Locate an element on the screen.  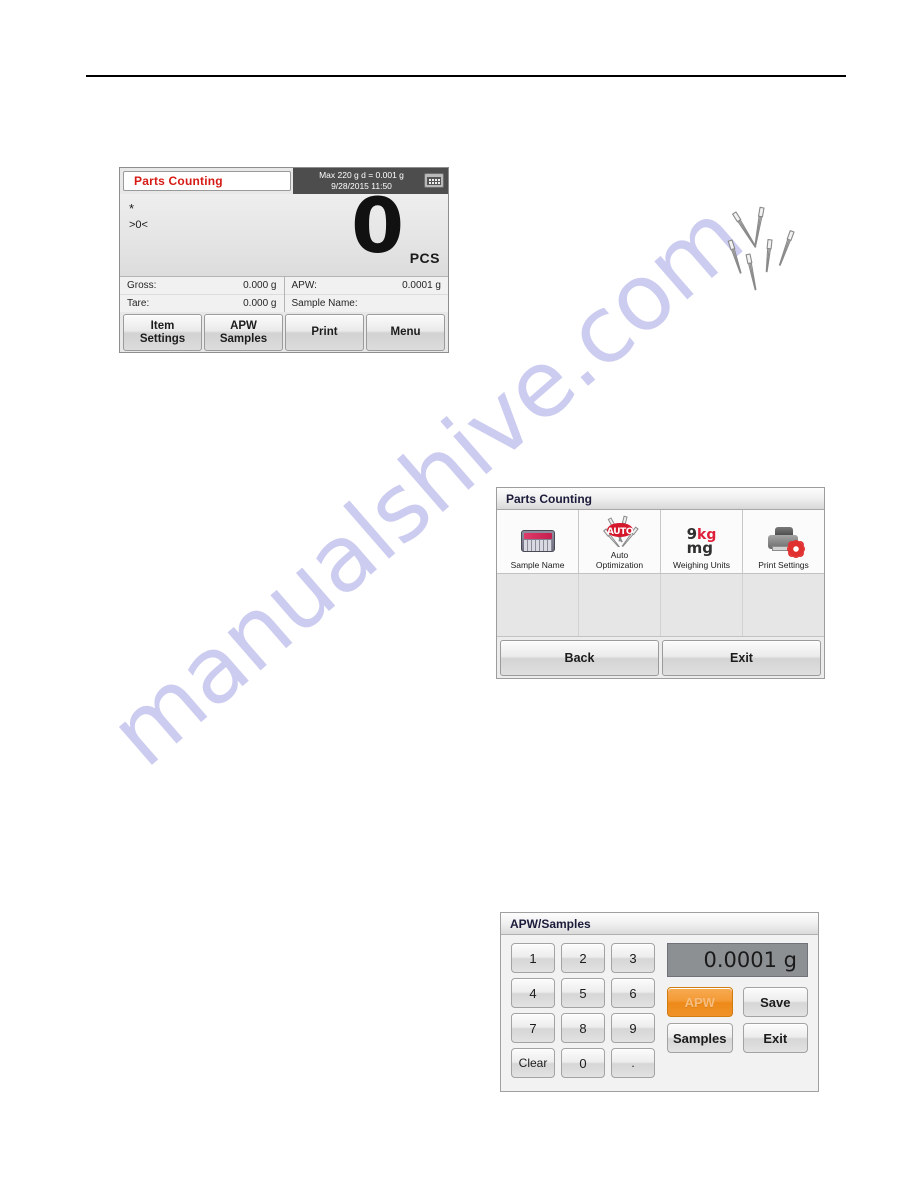
softkey-apw-samples: APW Samples is located at coordinates (243, 332).